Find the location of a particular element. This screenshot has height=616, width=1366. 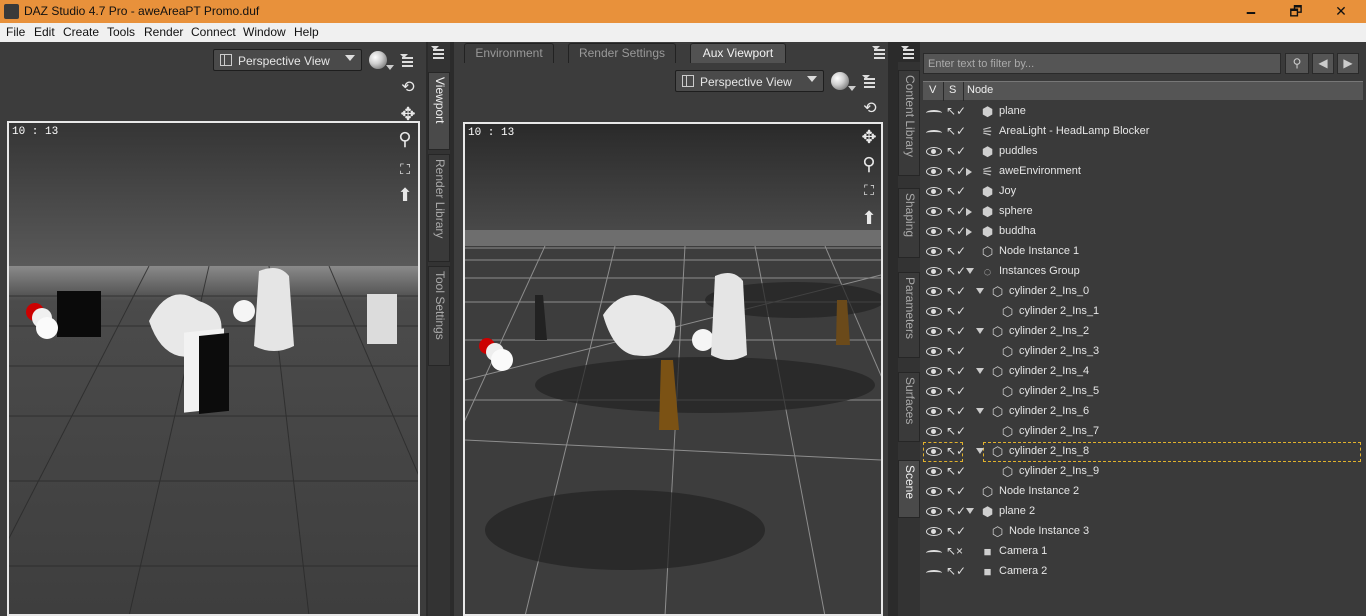

menu-create: Create is located at coordinates (81, 32).